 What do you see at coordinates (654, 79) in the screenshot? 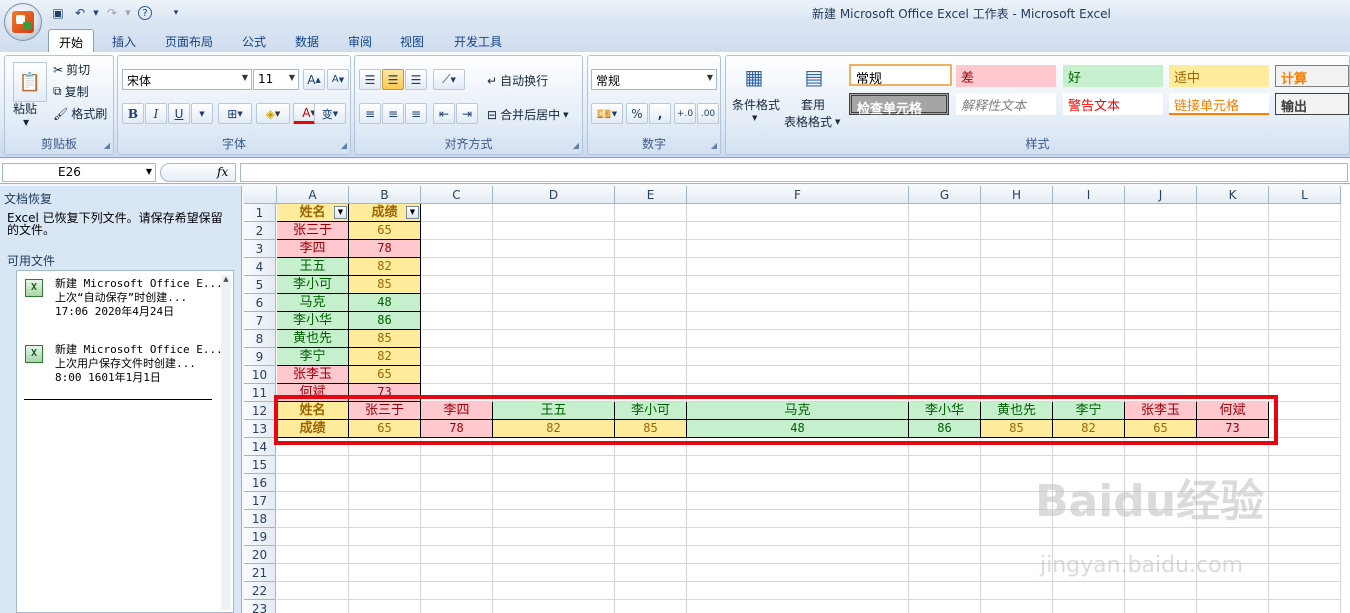
I see `number-format-combo: 常规 ▼` at bounding box center [654, 79].